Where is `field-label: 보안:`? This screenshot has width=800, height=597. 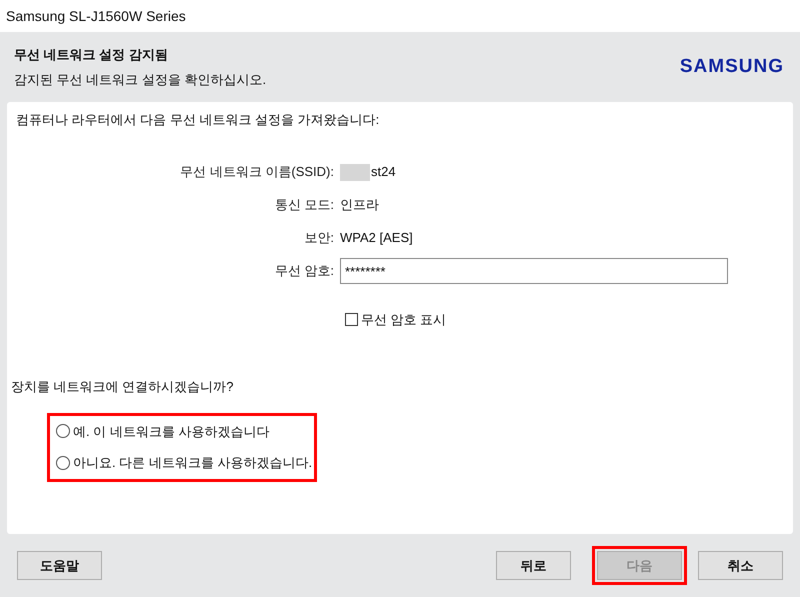 field-label: 보안: is located at coordinates (319, 238).